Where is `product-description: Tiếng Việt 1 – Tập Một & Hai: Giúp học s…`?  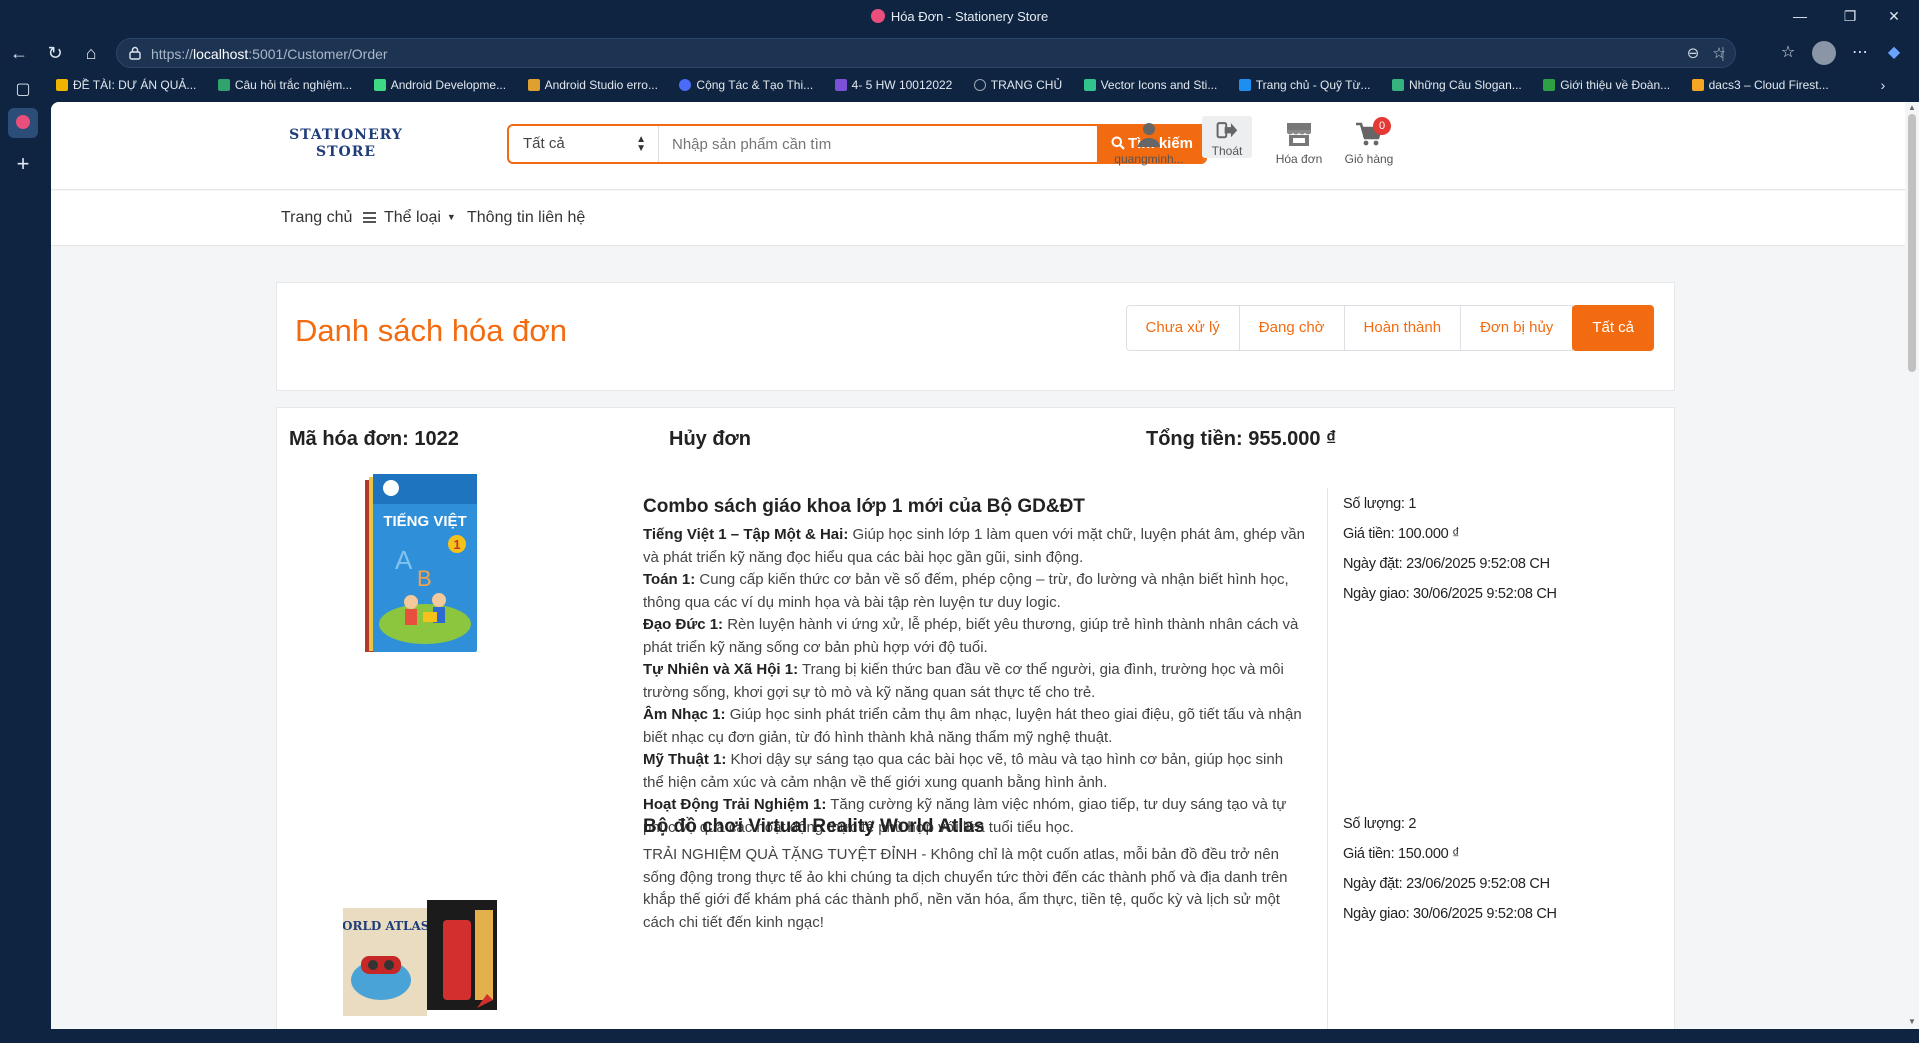
product-description: Tiếng Việt 1 – Tập Một & Hai: Giúp học s… is located at coordinates (975, 681).